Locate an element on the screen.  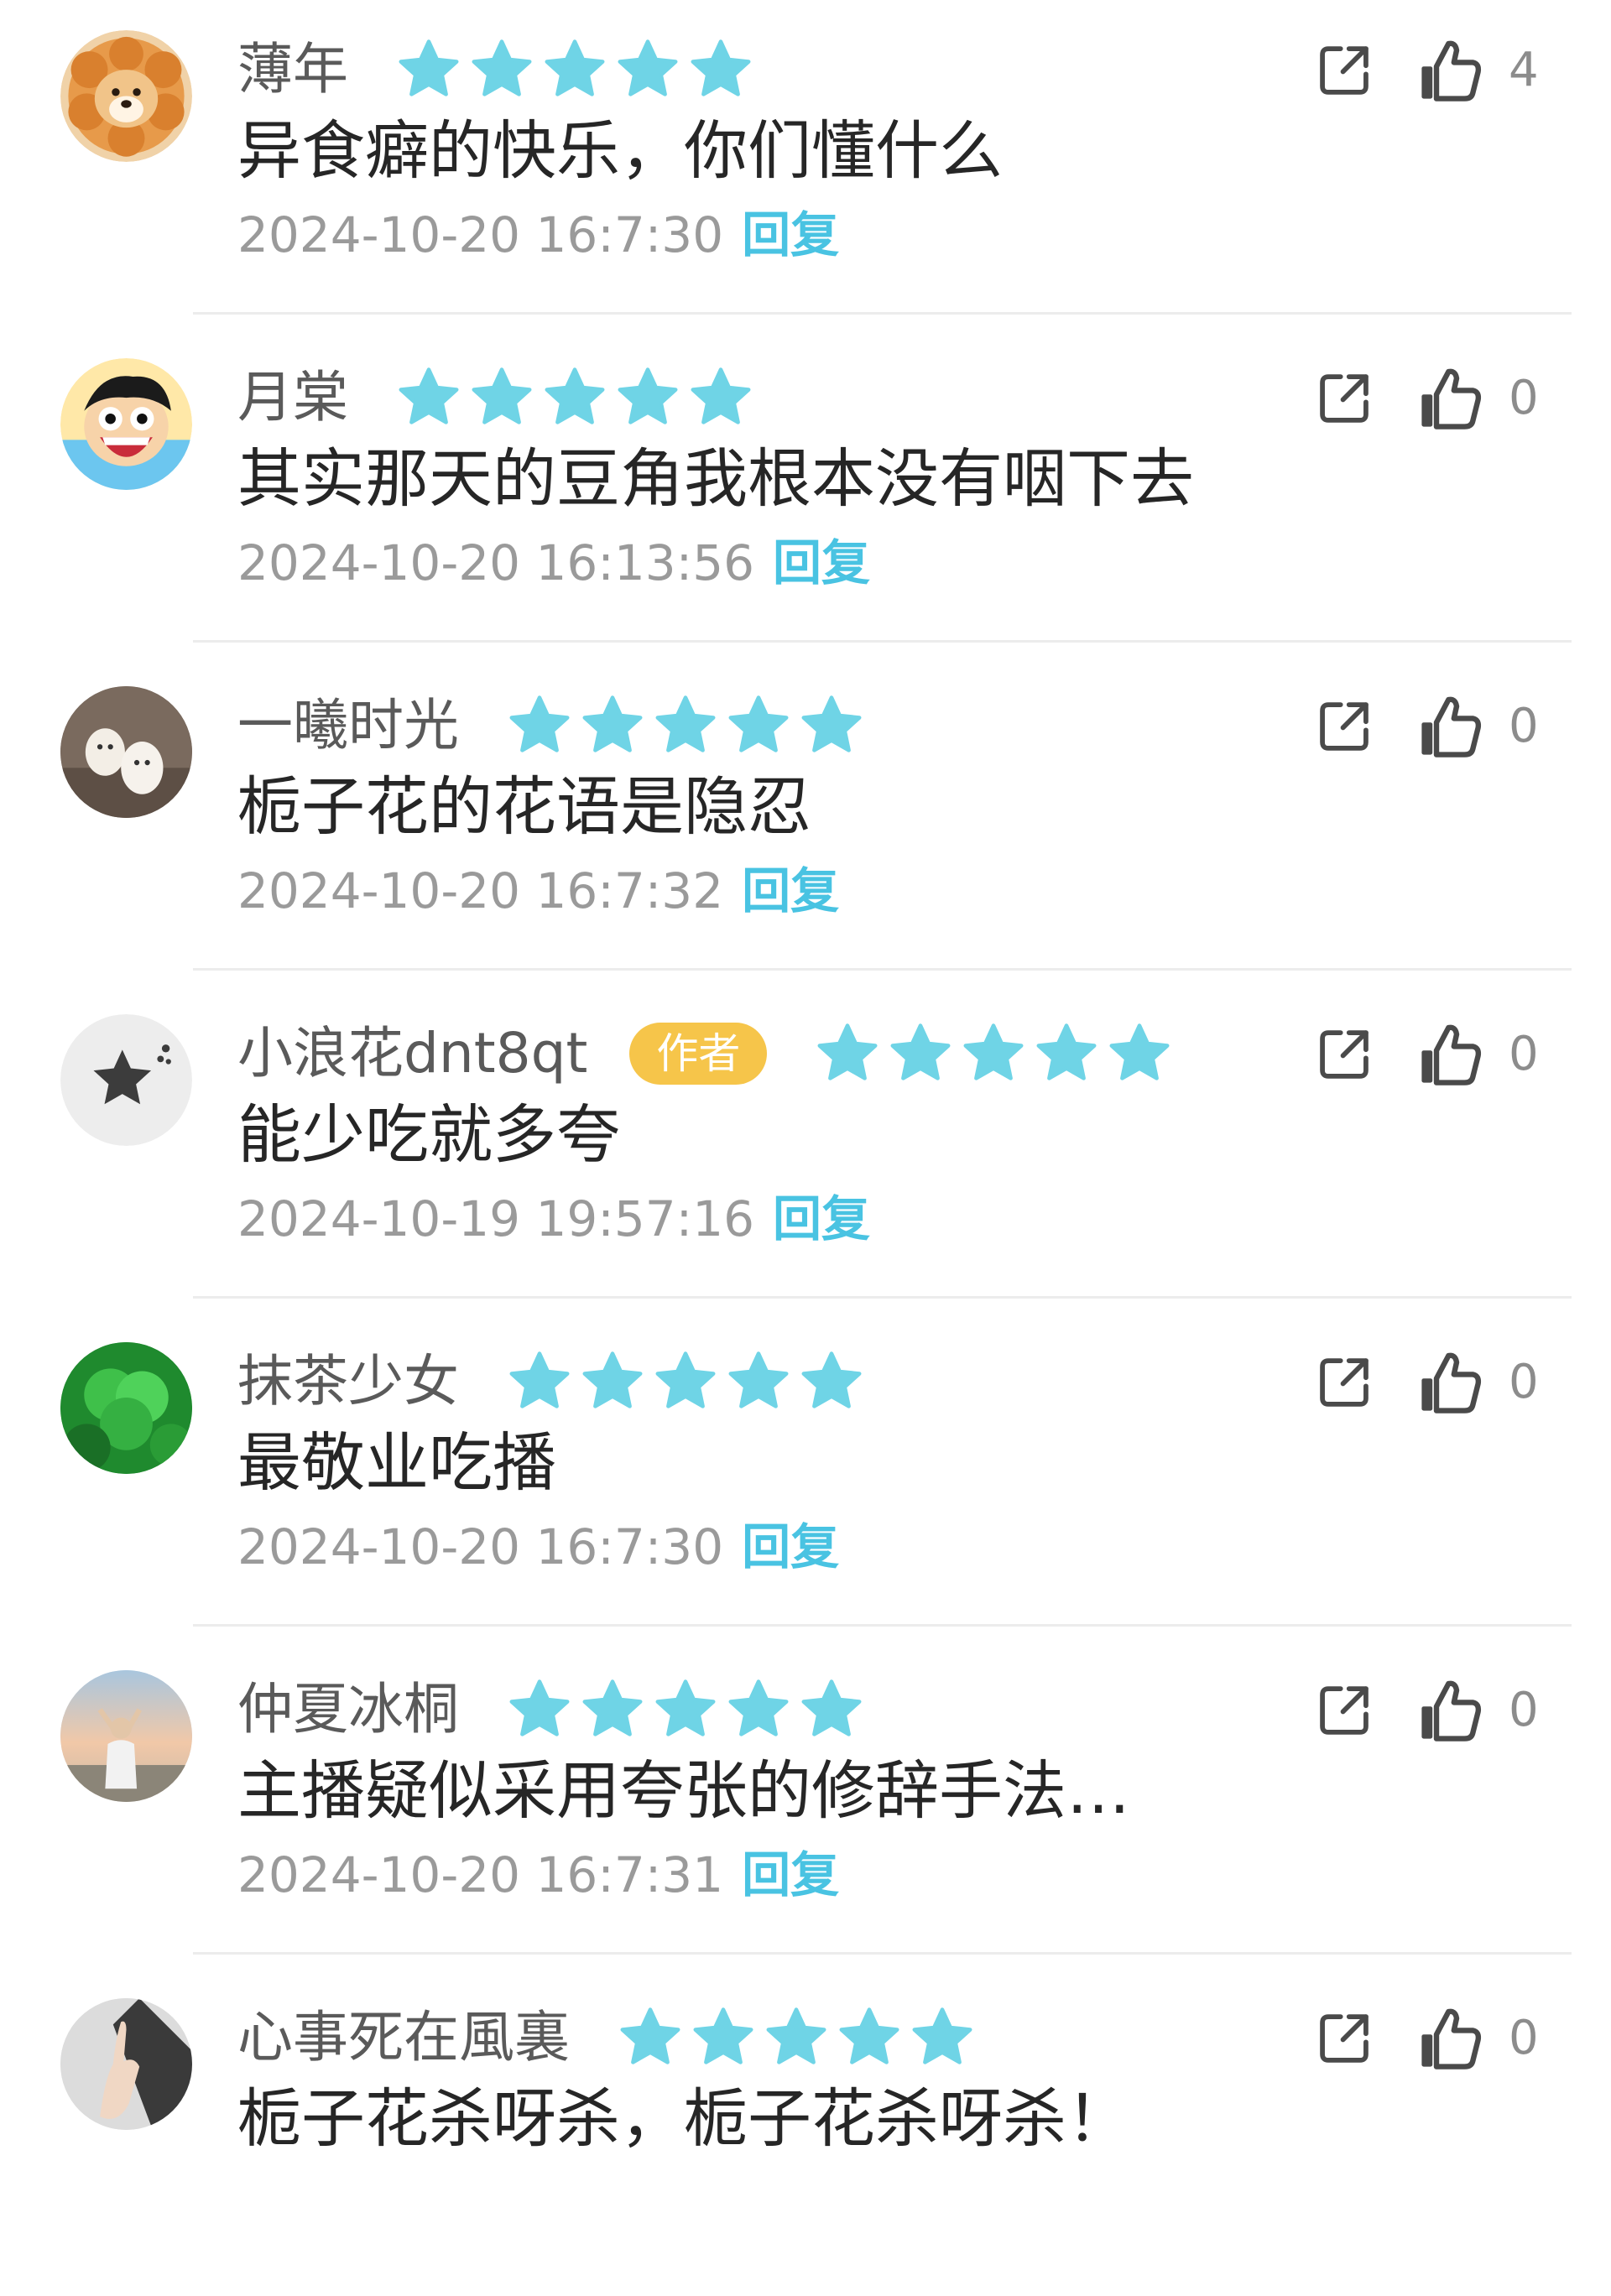
comment-item: 月棠 0 其实那天的豆角我根本没有咽下去 2024-10-20 16:13:56 回复 is located at coordinates (806, 492).